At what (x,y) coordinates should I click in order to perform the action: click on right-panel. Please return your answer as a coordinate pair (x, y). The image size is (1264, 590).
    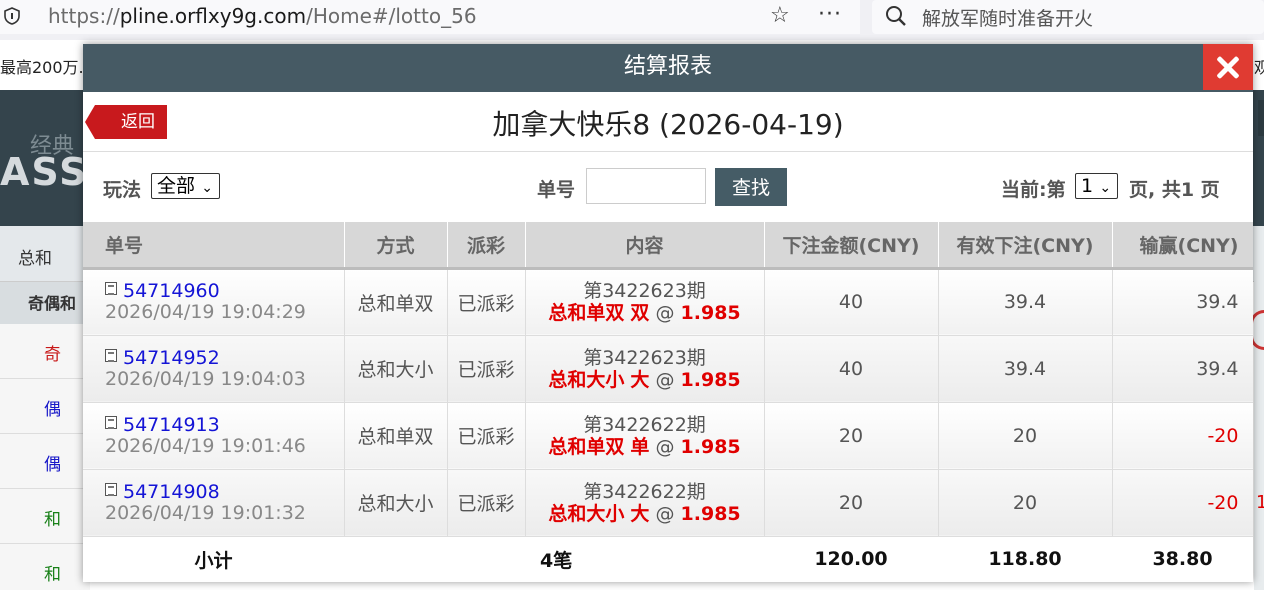
    Looking at the image, I should click on (1259, 408).